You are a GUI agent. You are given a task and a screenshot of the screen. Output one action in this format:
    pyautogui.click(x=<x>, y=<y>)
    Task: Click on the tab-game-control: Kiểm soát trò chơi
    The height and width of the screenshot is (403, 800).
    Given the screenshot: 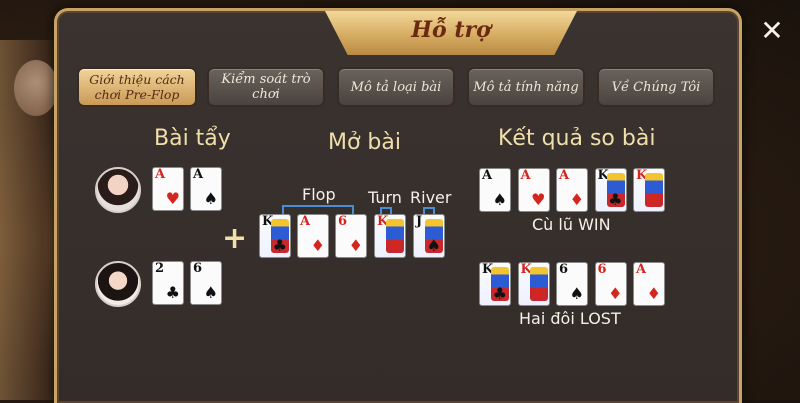 What is the action you would take?
    pyautogui.click(x=266, y=87)
    